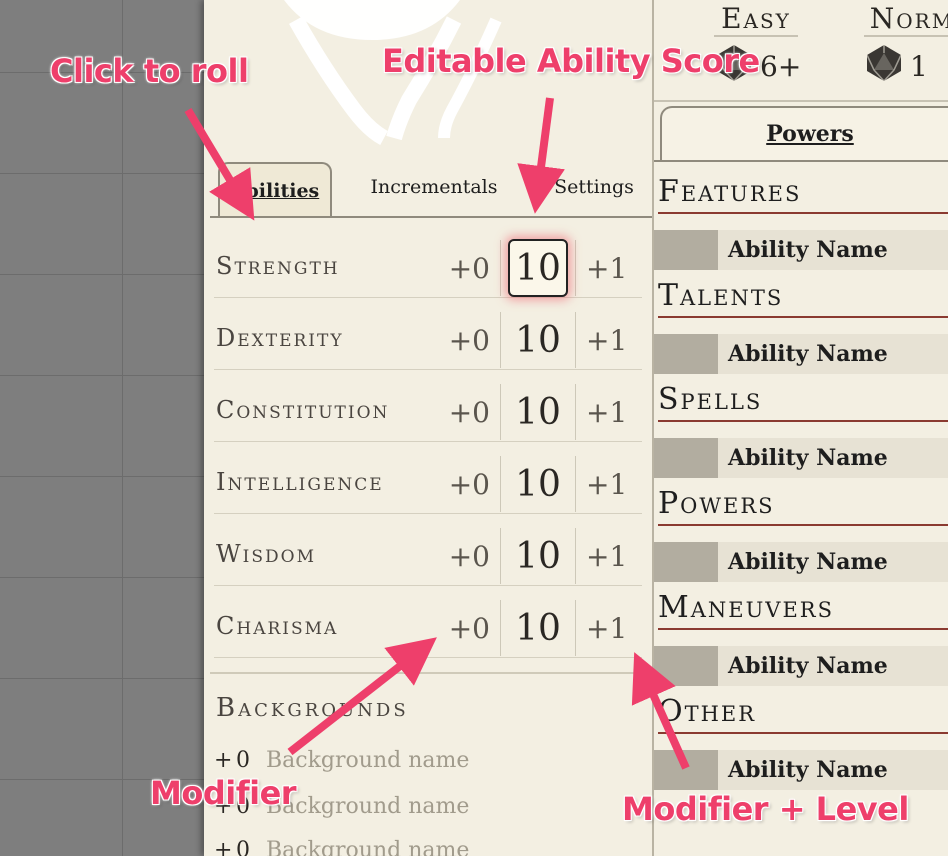  What do you see at coordinates (781, 66) in the screenshot?
I see `difficulty-easy-value: 6+` at bounding box center [781, 66].